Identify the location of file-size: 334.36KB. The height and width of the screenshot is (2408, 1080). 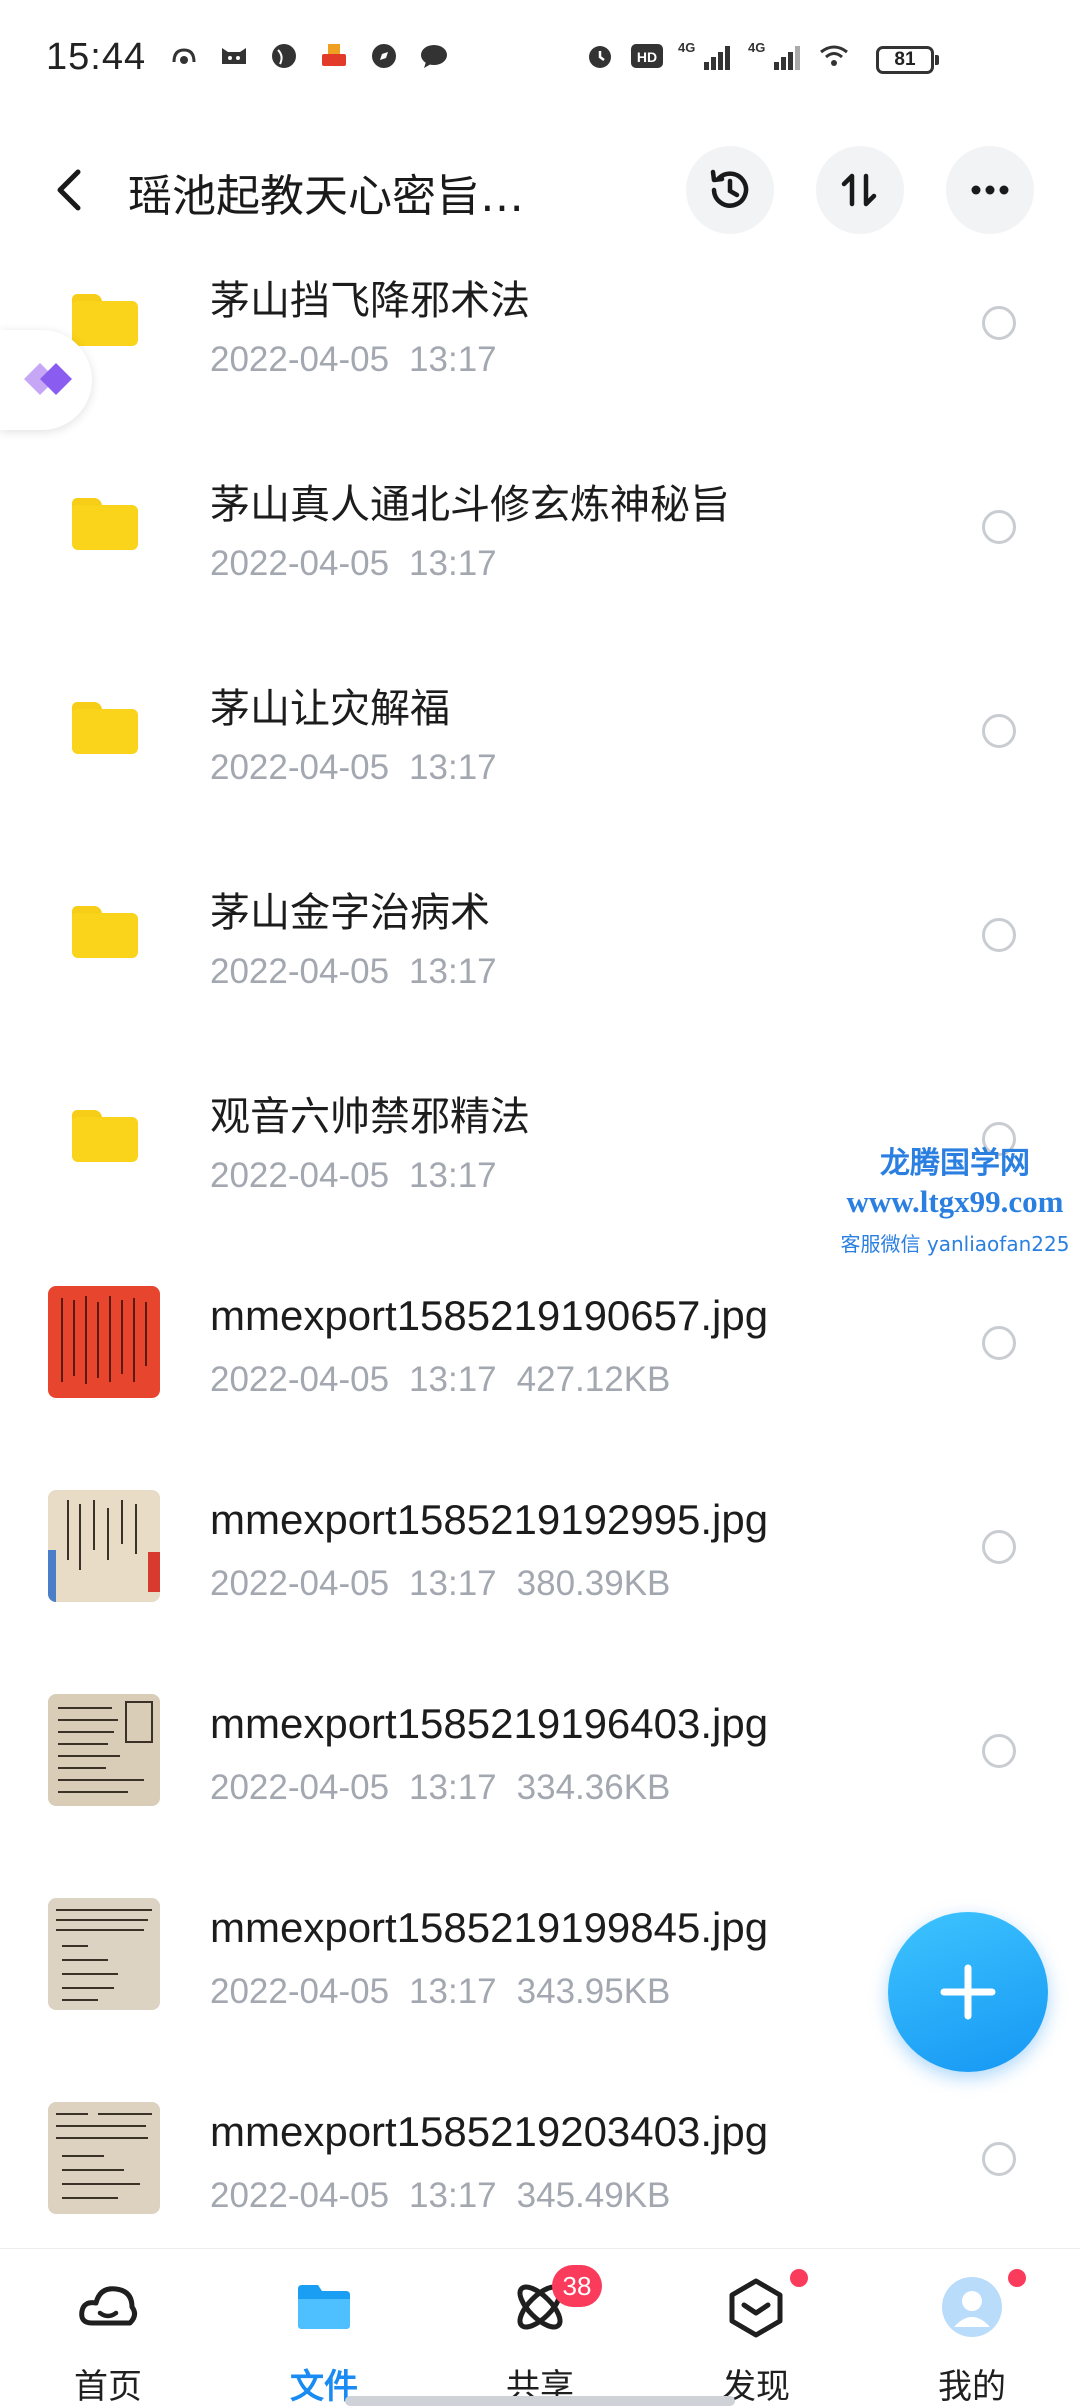
(593, 1787).